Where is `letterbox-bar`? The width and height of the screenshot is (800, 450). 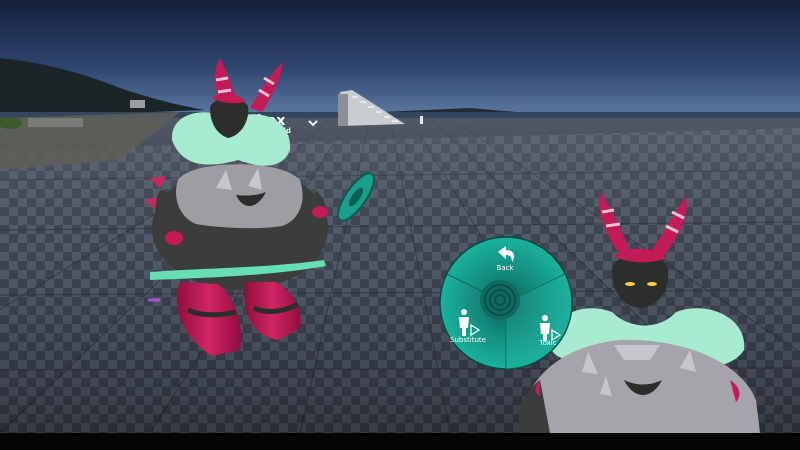
letterbox-bar is located at coordinates (400, 441).